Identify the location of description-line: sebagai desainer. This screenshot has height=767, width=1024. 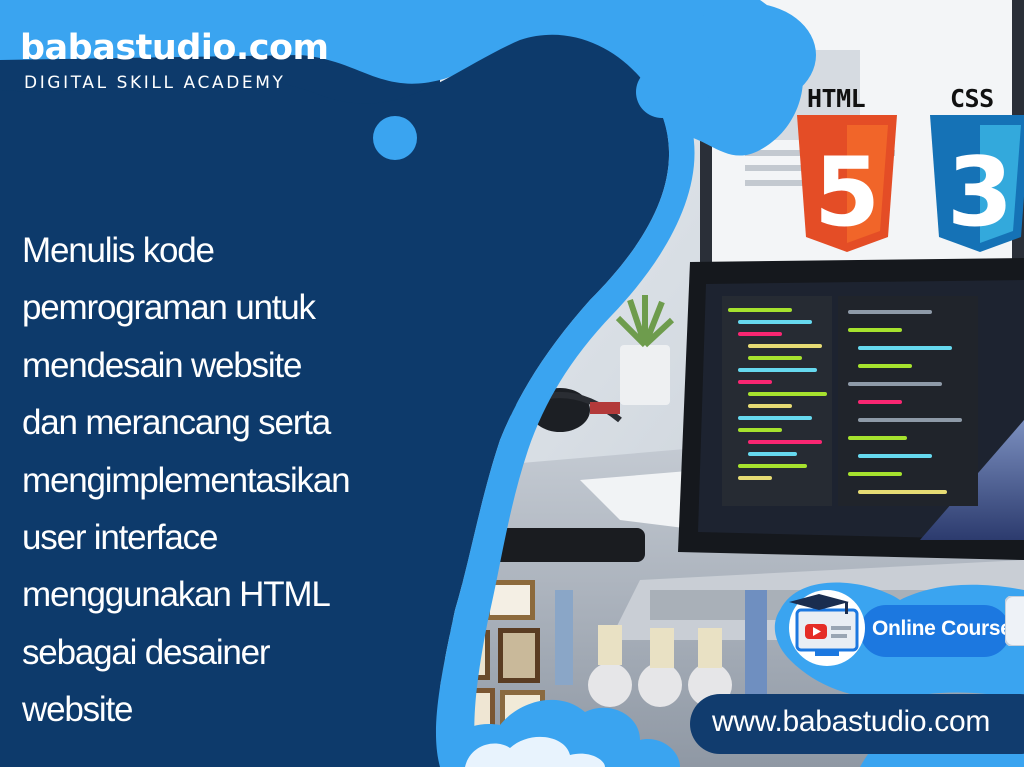
(146, 652).